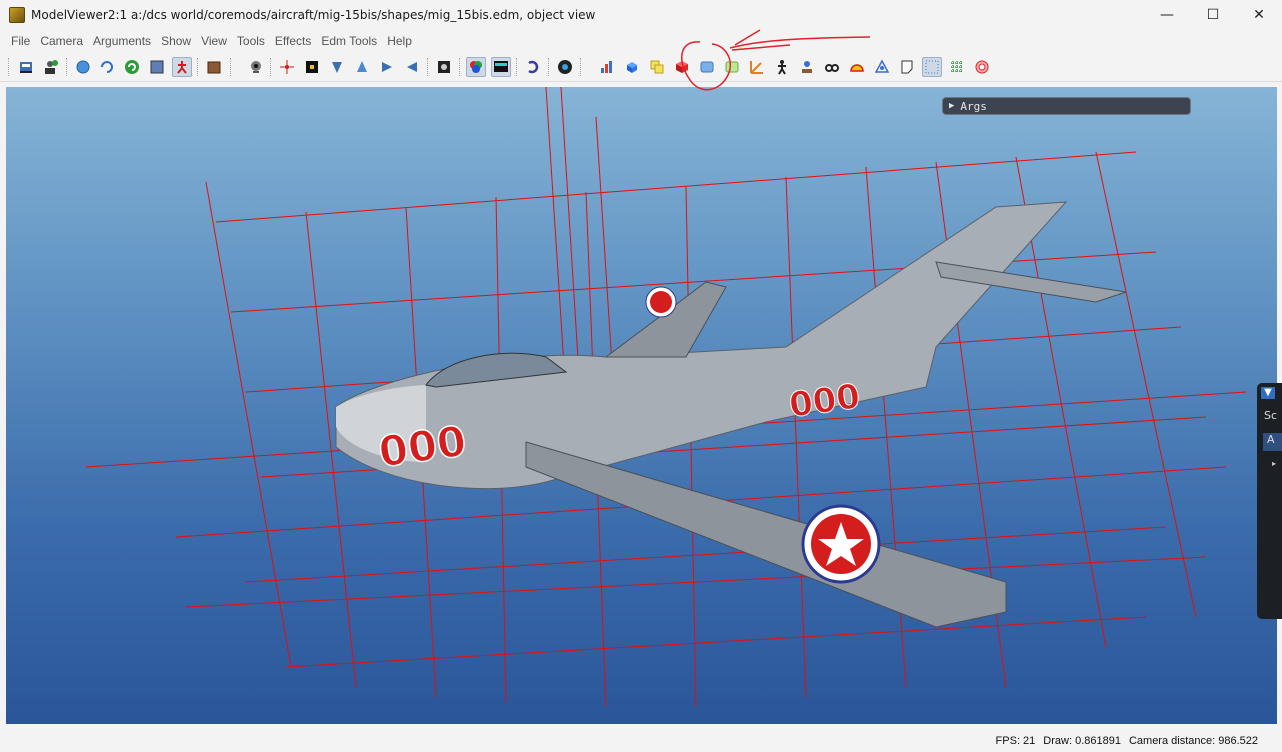  Describe the element at coordinates (957, 67) in the screenshot. I see `green-grid-icon` at that location.